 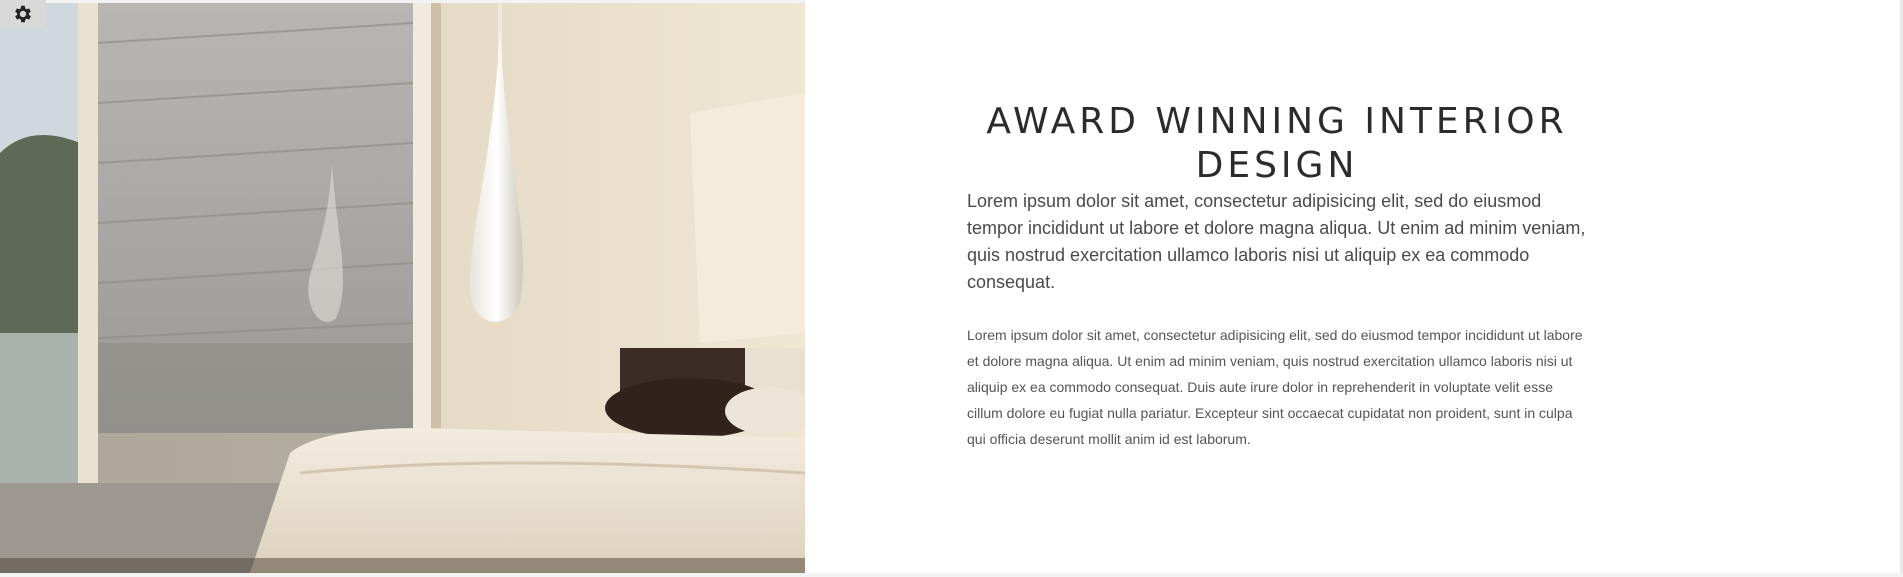 I want to click on settings-button, so click(x=23, y=13).